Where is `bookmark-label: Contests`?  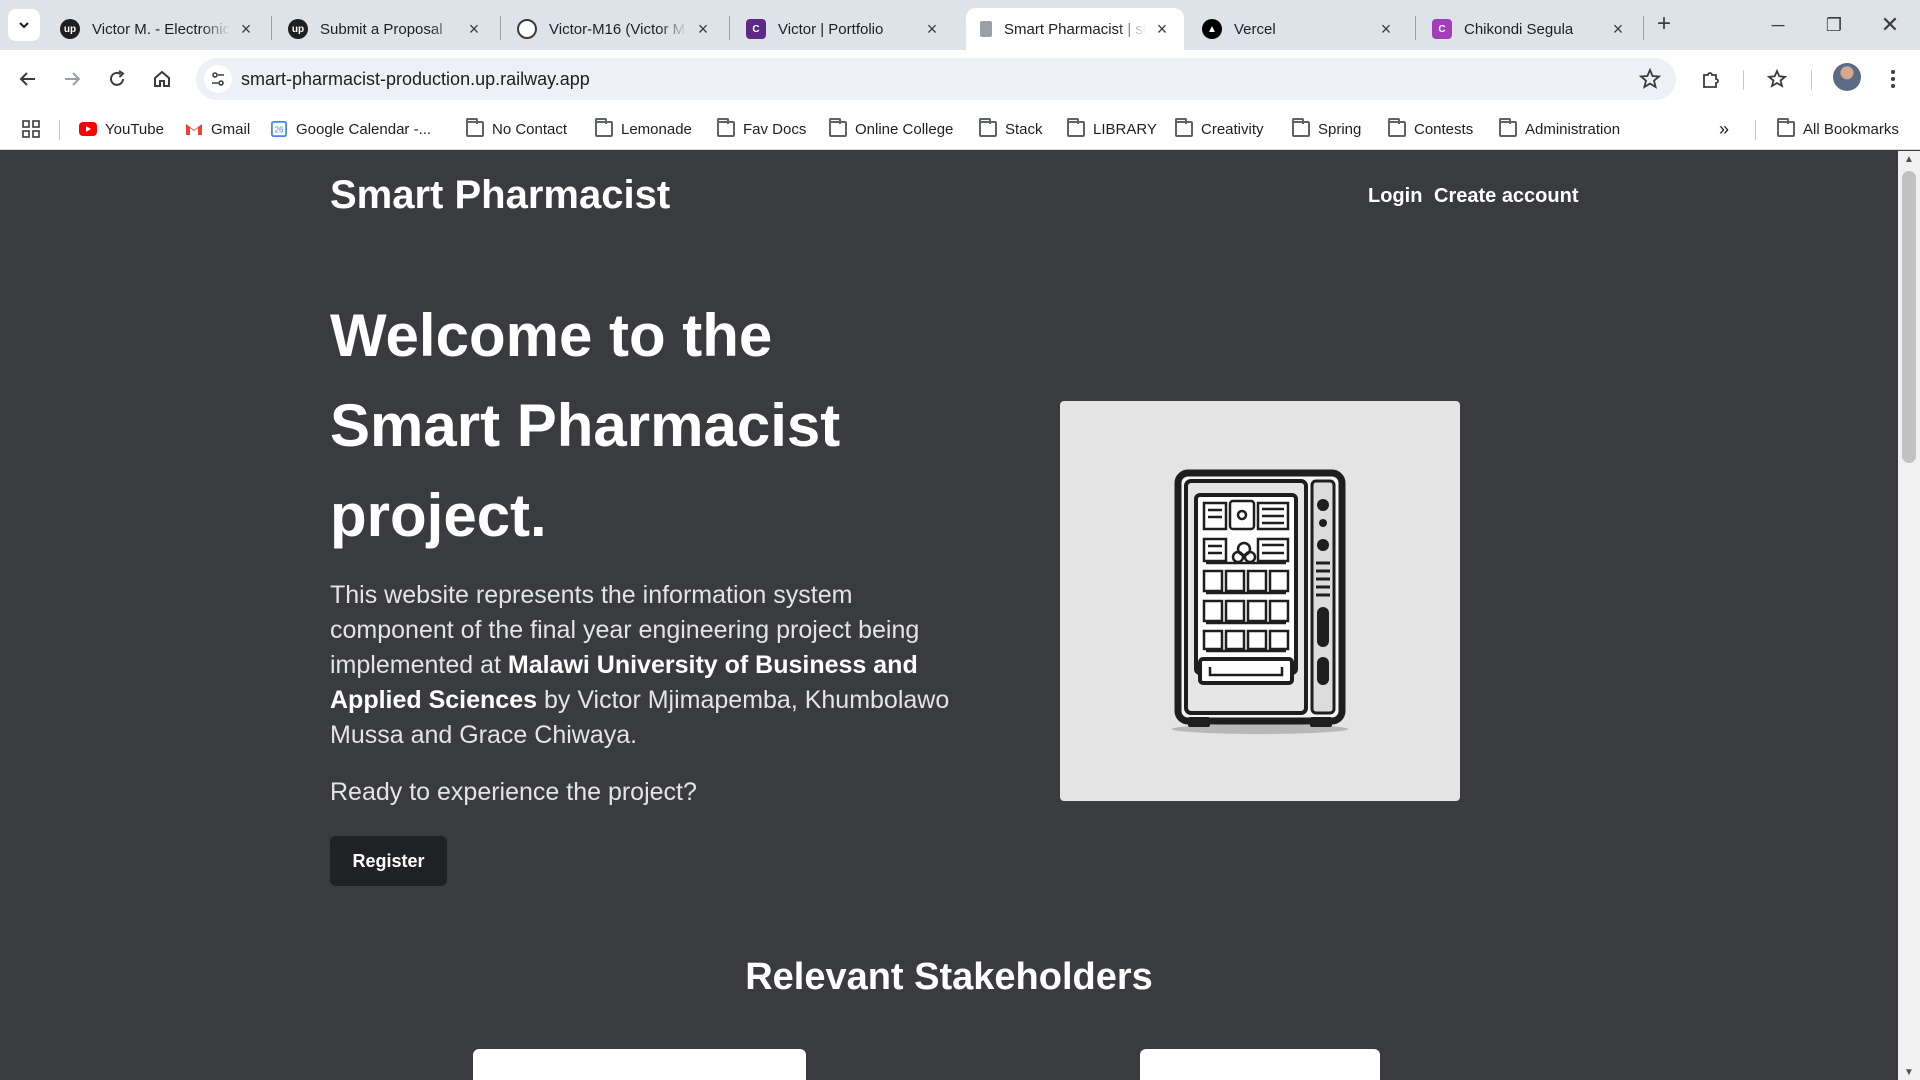 bookmark-label: Contests is located at coordinates (1444, 129).